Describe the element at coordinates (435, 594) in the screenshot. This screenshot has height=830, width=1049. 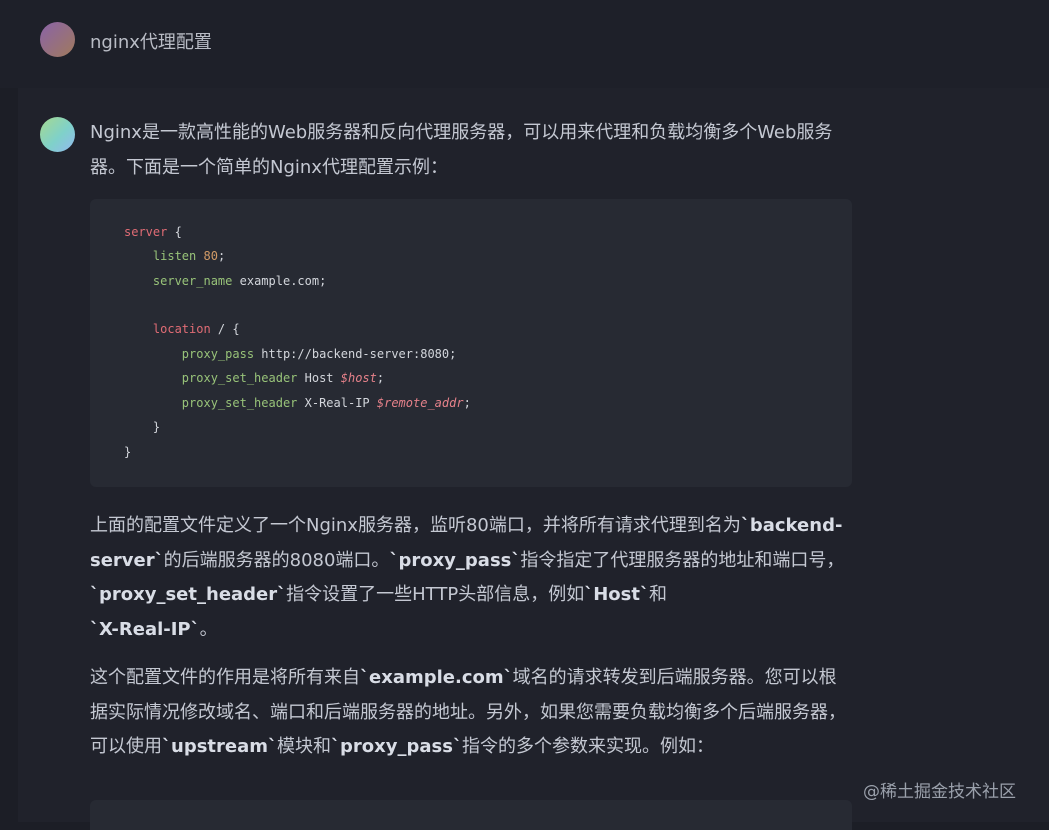
I see `paragraph-text: 指令设置了一些HTTP头部信息，例如` at that location.